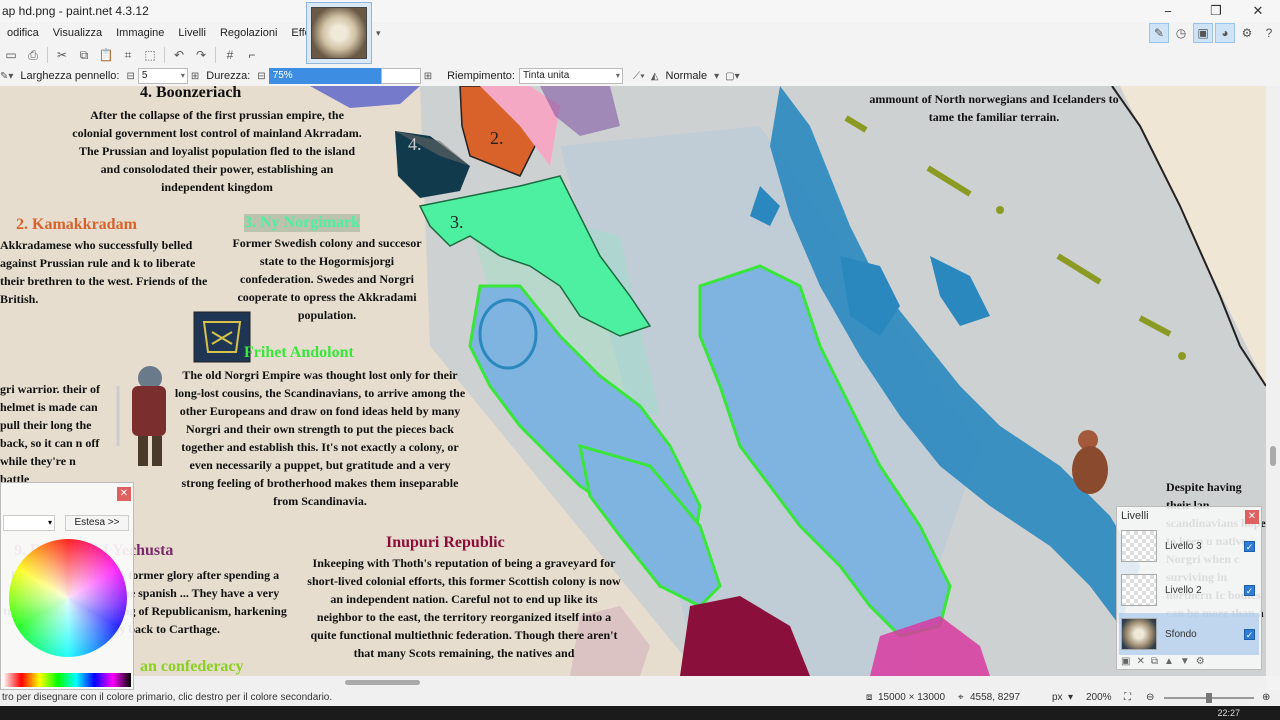  I want to click on deselect-icon: ⬚, so click(150, 55).